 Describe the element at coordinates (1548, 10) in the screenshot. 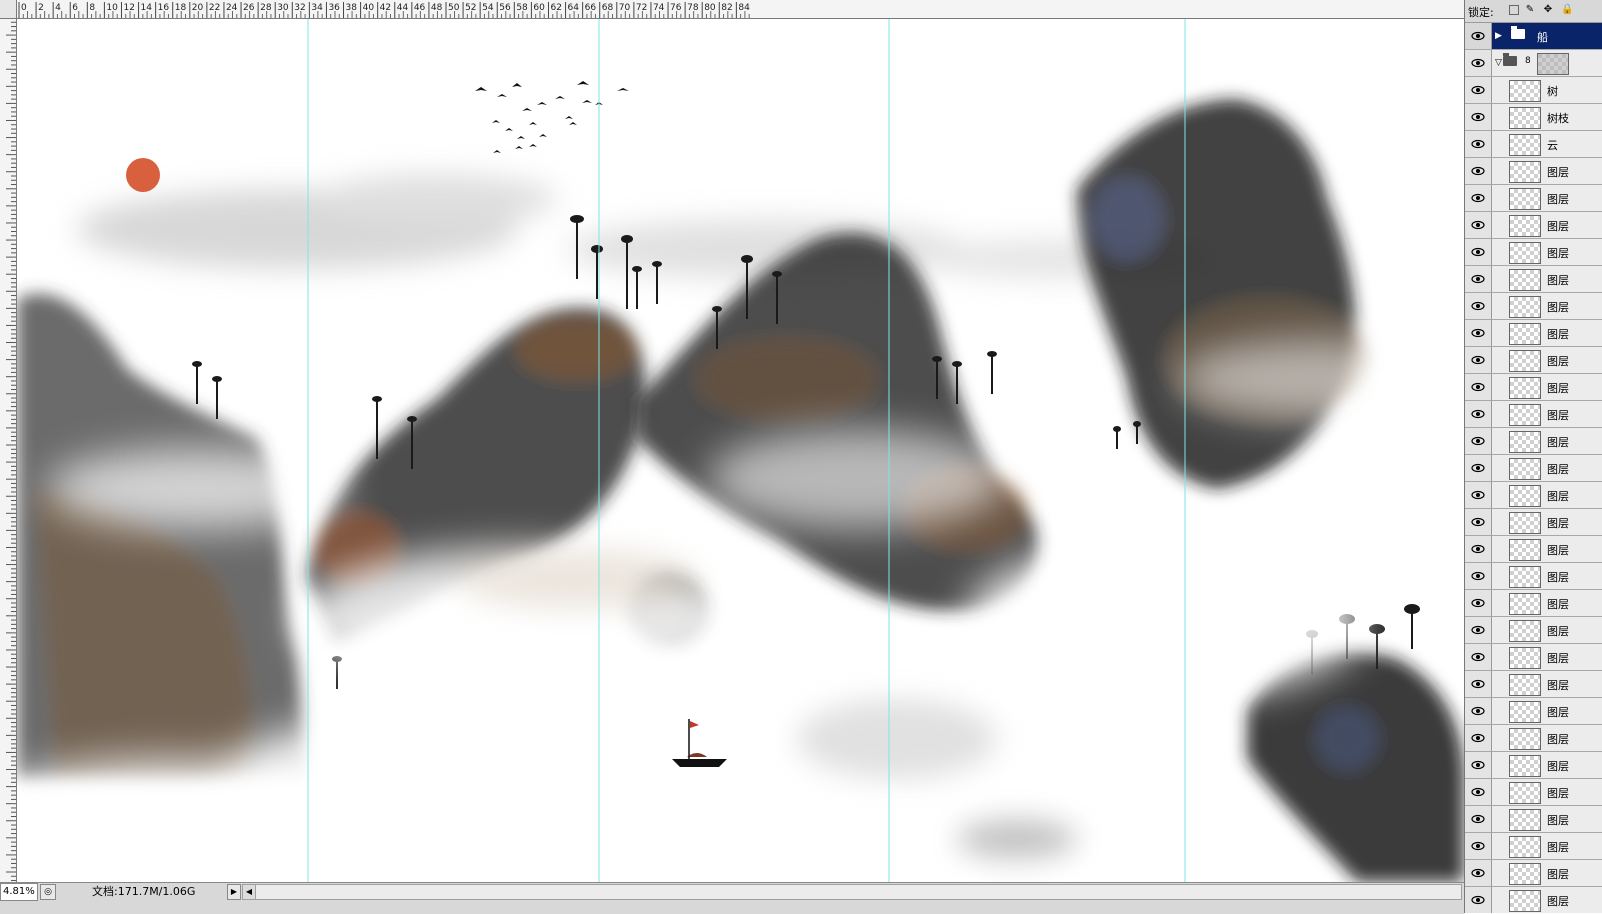

I see `lock-move-icon: ✥` at that location.